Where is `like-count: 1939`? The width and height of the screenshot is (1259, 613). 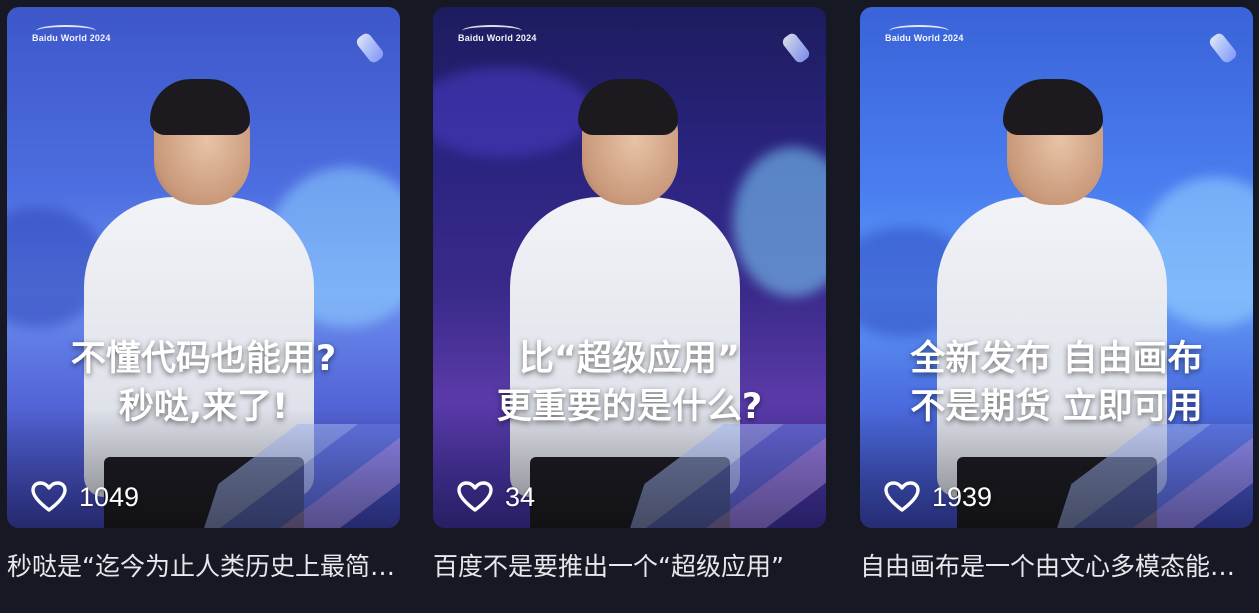 like-count: 1939 is located at coordinates (938, 497).